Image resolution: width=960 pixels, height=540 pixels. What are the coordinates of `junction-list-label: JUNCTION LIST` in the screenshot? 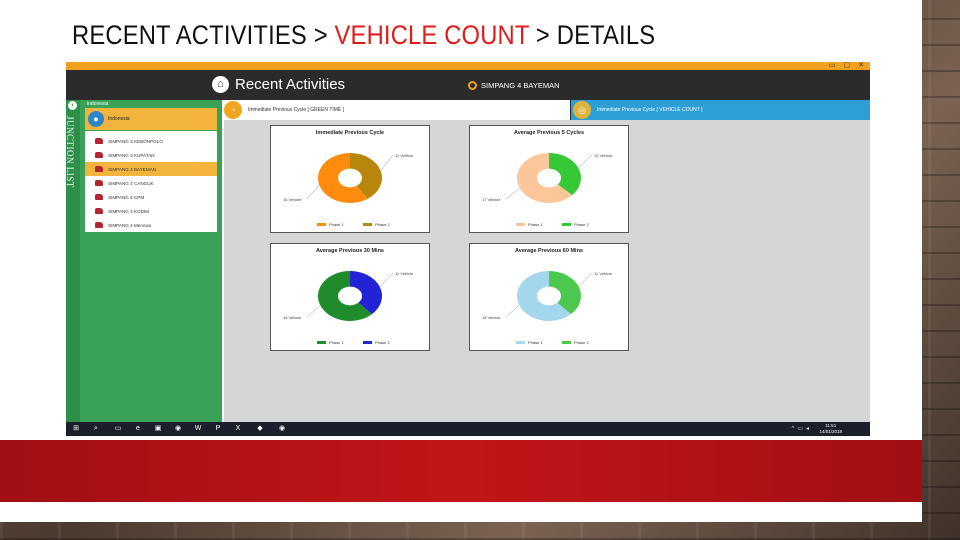 It's located at (70, 152).